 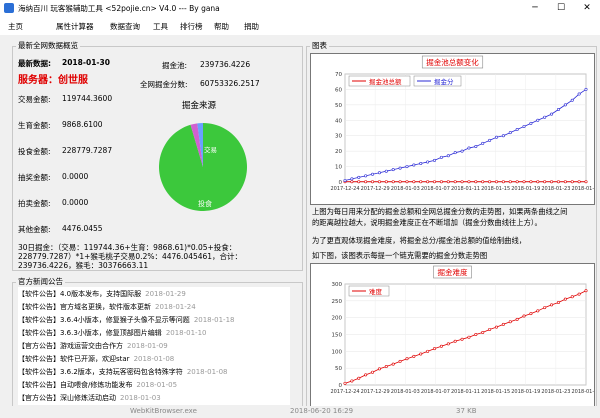 I want to click on menu-attr-calculator: 属性计算器, so click(x=75, y=26).